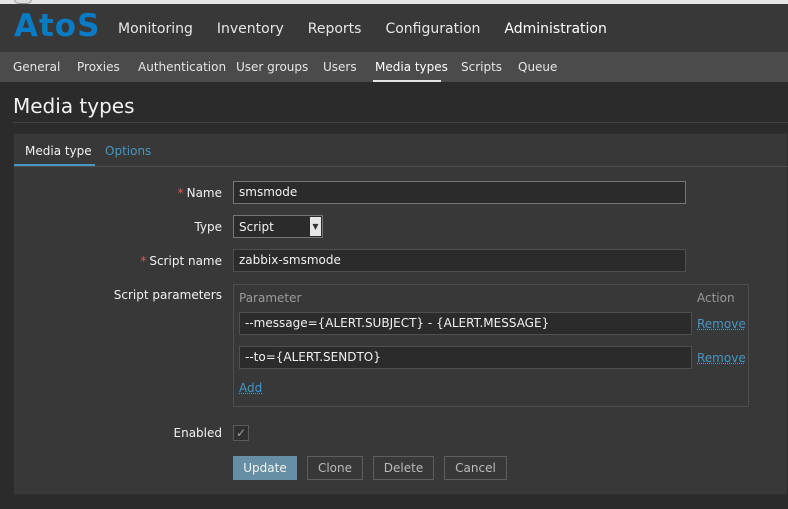  Describe the element at coordinates (716, 298) in the screenshot. I see `action-column-header: Action` at that location.